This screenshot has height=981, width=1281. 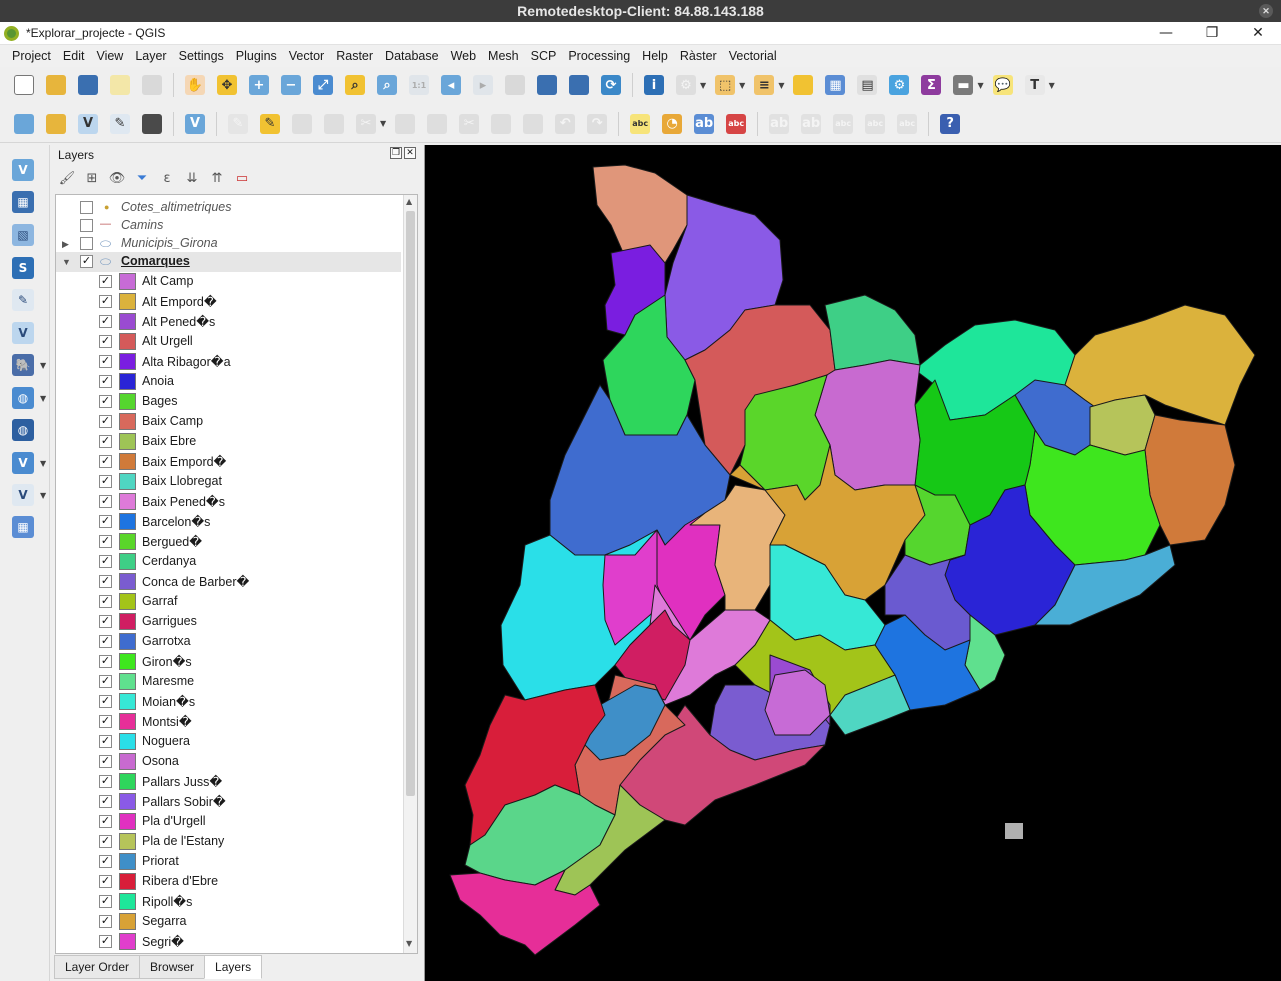 I want to click on add-delimited-text-button: S, so click(x=23, y=268).